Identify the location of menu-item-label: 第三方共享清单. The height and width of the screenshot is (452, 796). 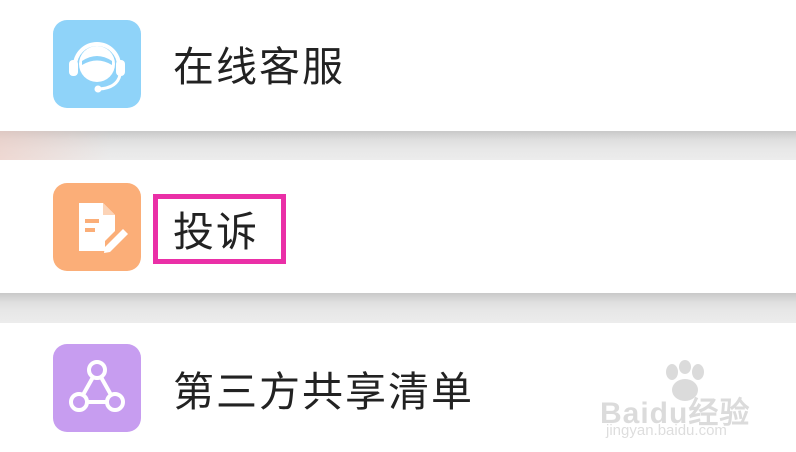
(323, 392).